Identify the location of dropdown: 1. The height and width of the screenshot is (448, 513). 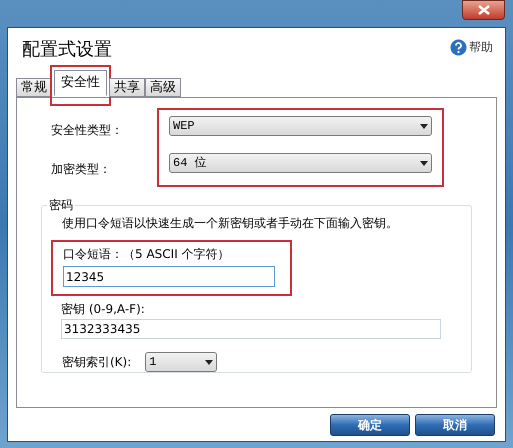
(181, 362).